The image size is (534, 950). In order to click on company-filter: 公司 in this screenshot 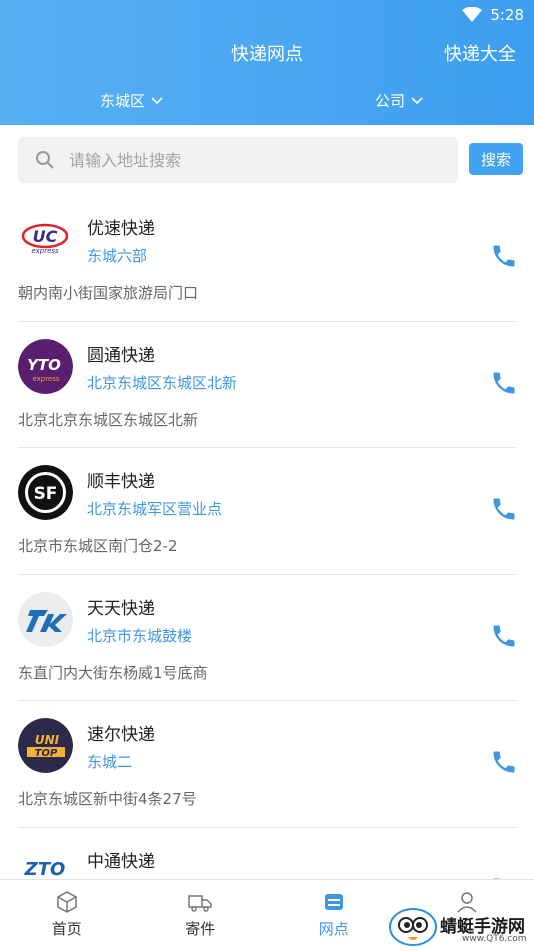, I will do `click(399, 100)`.